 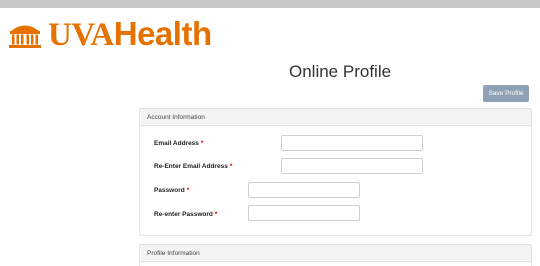 What do you see at coordinates (304, 213) in the screenshot?
I see `re-enter-password-input` at bounding box center [304, 213].